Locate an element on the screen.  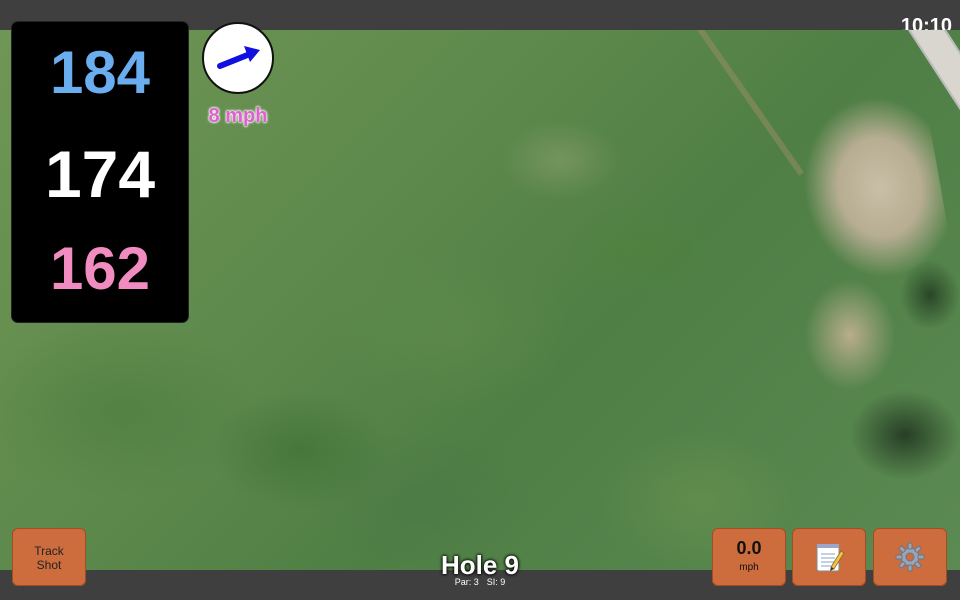
wind-arrow-icon is located at coordinates (238, 57).